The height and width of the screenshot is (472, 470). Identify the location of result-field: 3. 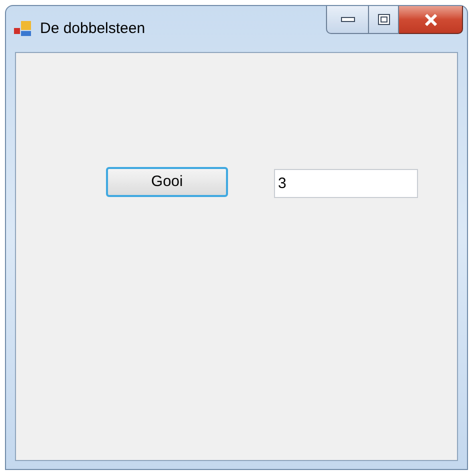
(346, 183).